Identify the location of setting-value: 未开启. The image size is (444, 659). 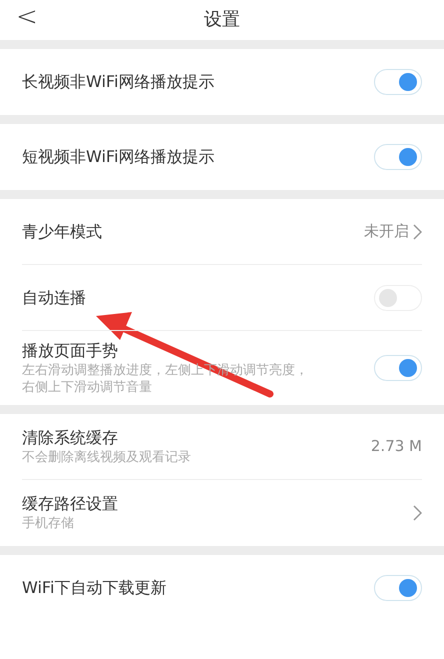
(386, 231).